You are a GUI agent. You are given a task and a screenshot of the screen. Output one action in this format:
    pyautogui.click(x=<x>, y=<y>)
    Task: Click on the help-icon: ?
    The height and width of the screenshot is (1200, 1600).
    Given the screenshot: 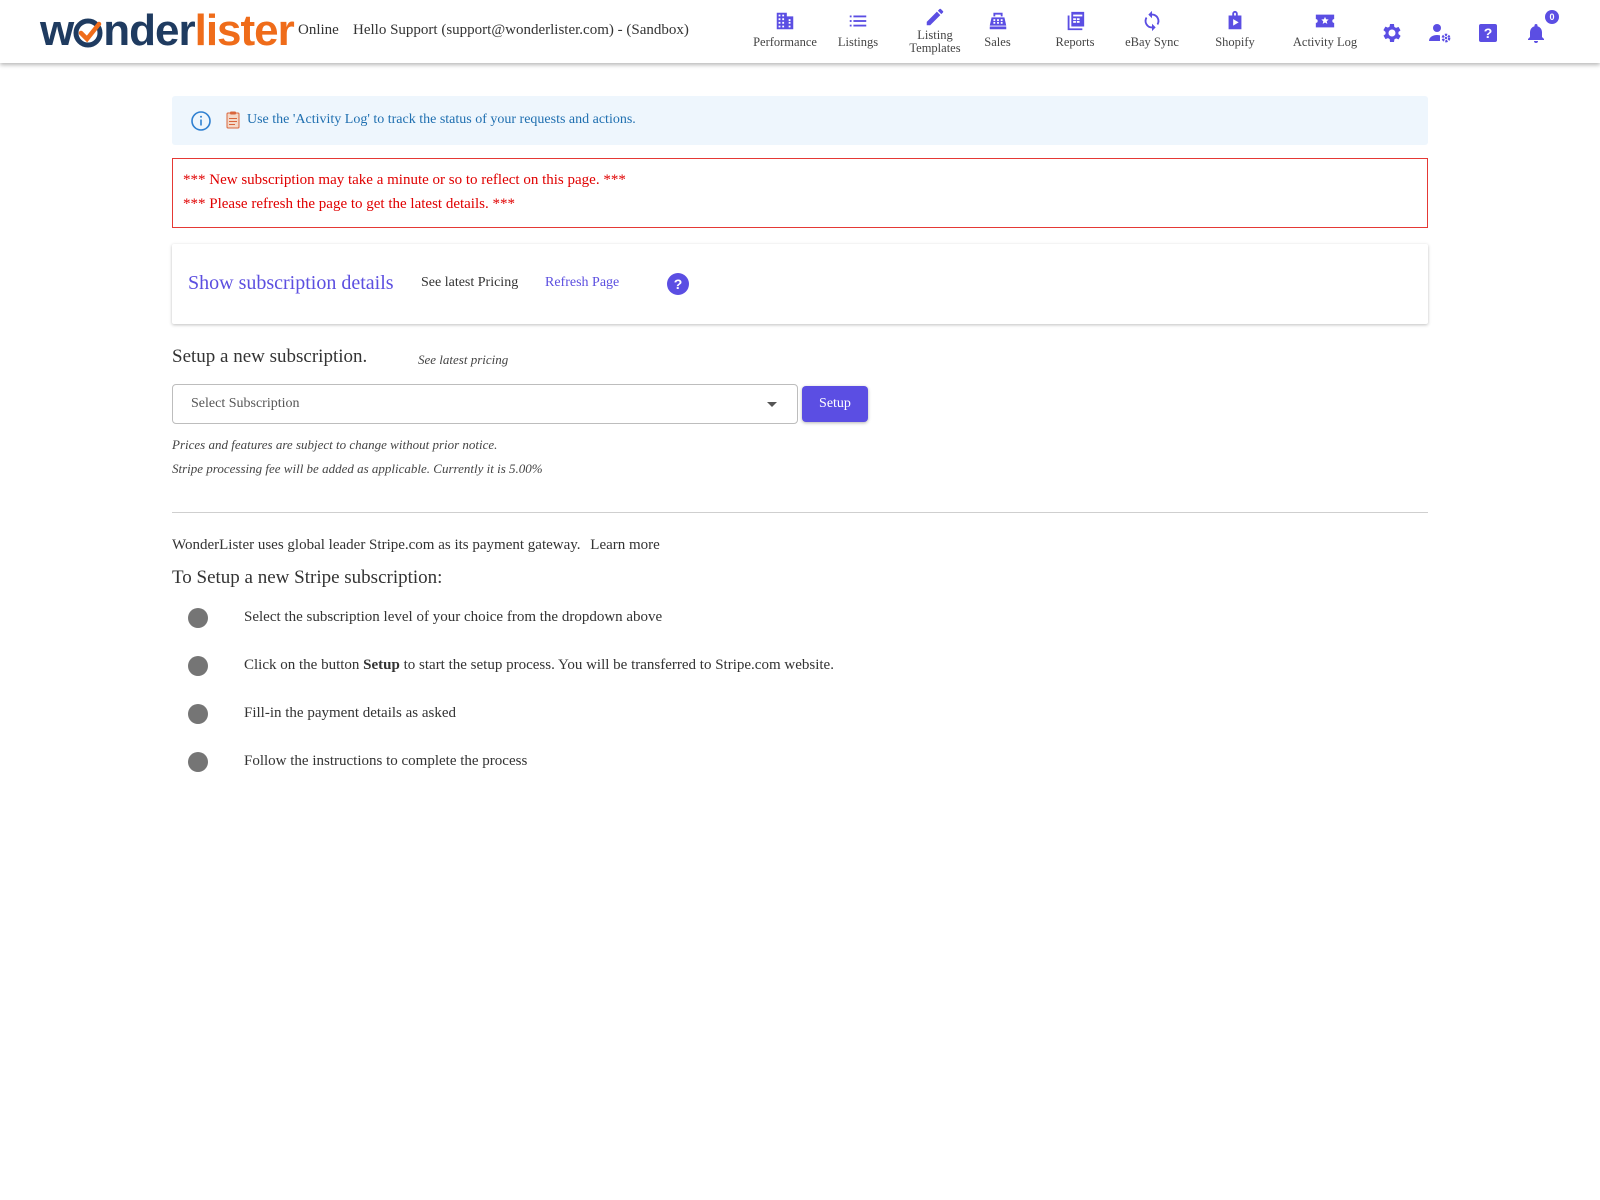 What is the action you would take?
    pyautogui.click(x=1488, y=33)
    